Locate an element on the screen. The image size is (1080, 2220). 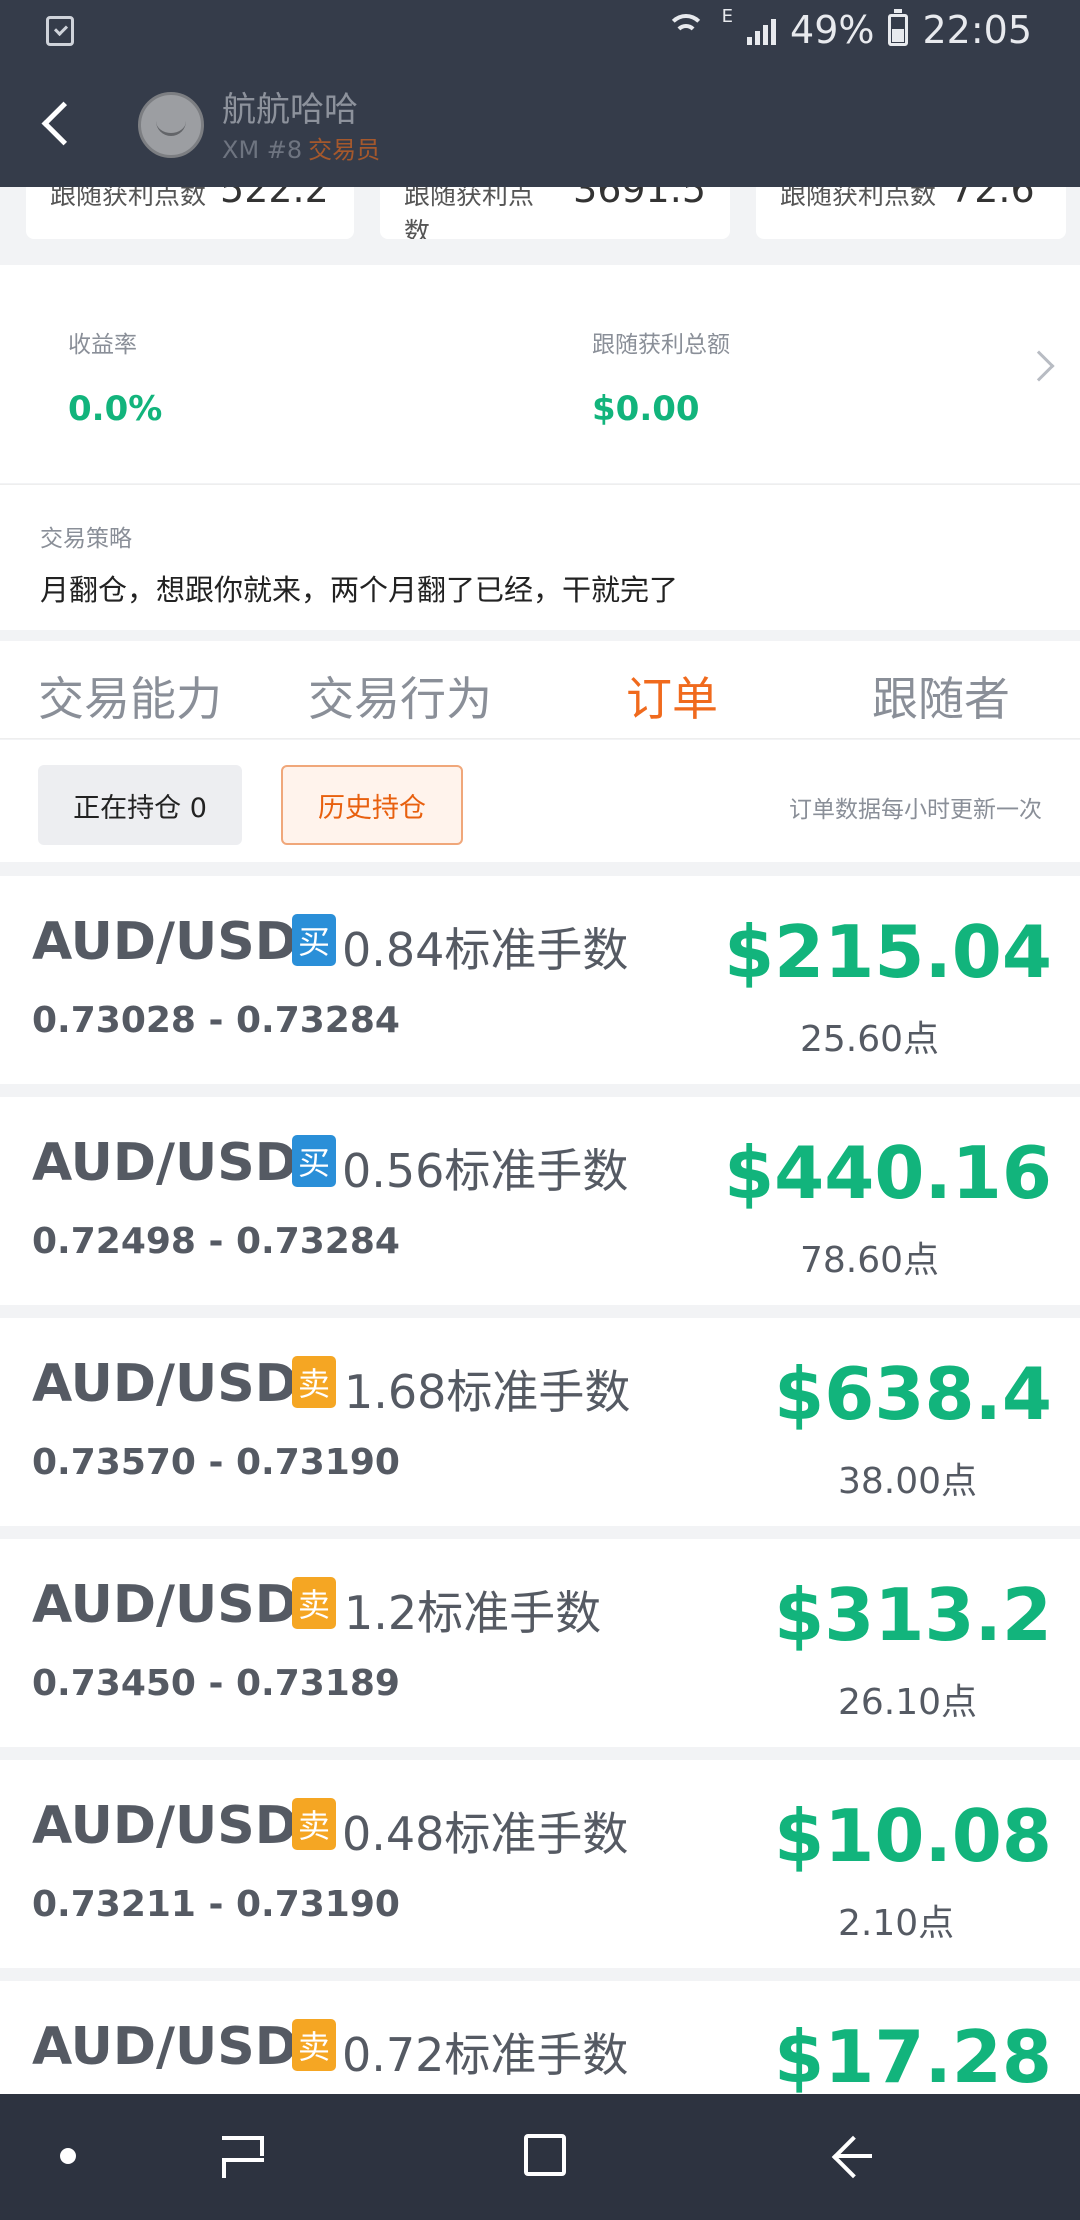
order-points: 25.60点 is located at coordinates (870, 1039).